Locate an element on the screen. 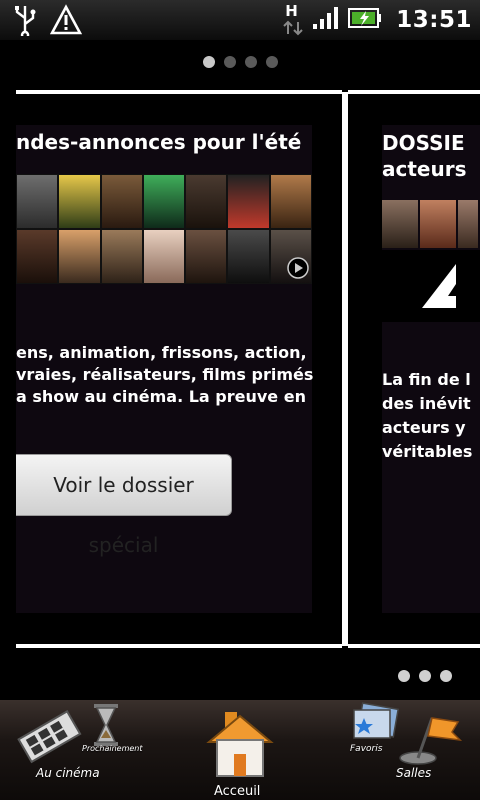 The height and width of the screenshot is (800, 480). tab-label: Salles is located at coordinates (414, 773).